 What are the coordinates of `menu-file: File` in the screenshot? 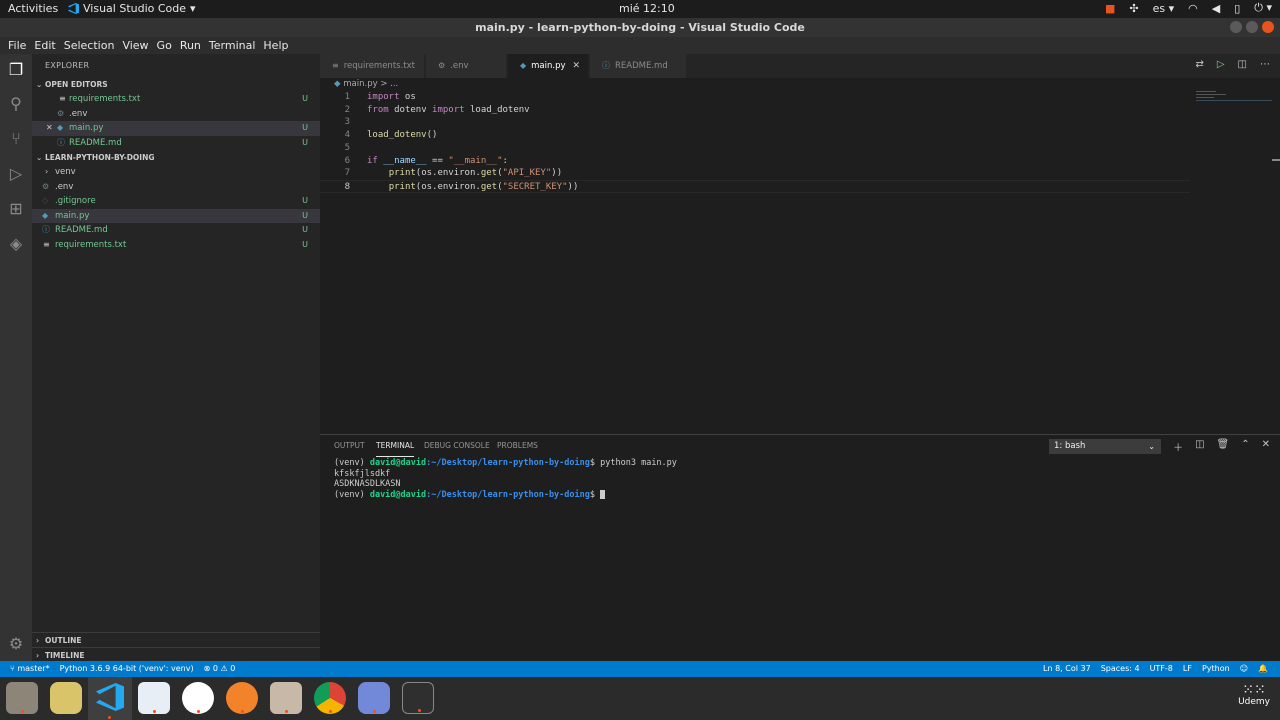 It's located at (17, 45).